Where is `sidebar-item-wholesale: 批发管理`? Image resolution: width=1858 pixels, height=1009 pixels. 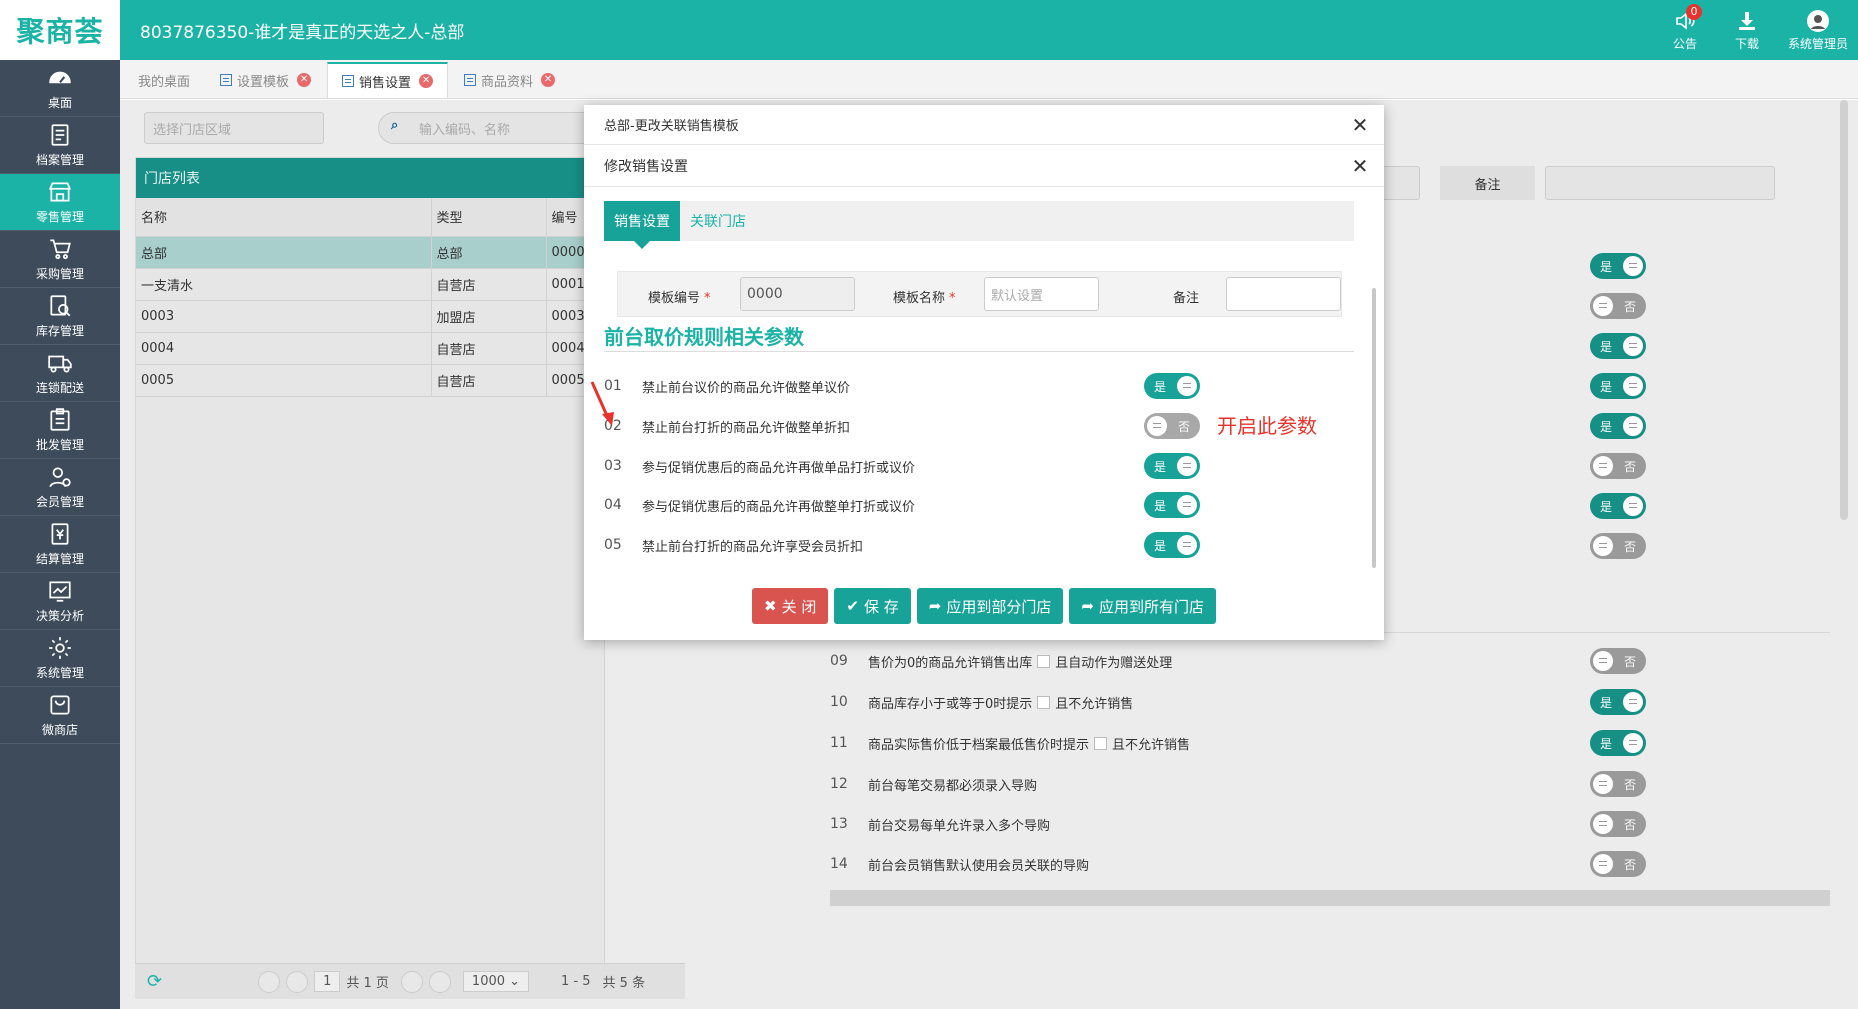 sidebar-item-wholesale: 批发管理 is located at coordinates (60, 430).